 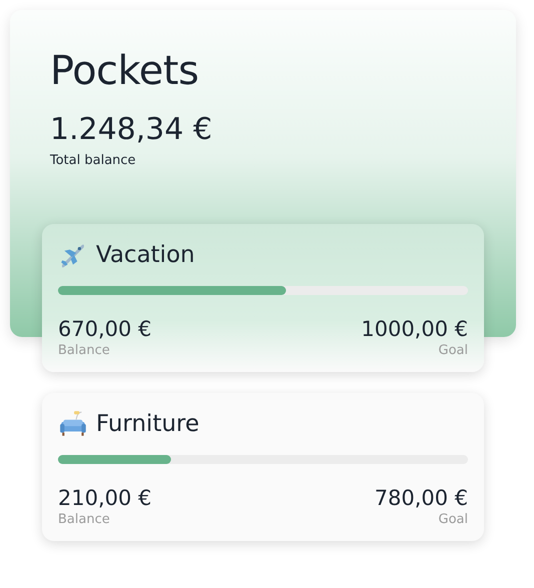 What do you see at coordinates (414, 329) in the screenshot?
I see `goal-amount: 1000,00 €` at bounding box center [414, 329].